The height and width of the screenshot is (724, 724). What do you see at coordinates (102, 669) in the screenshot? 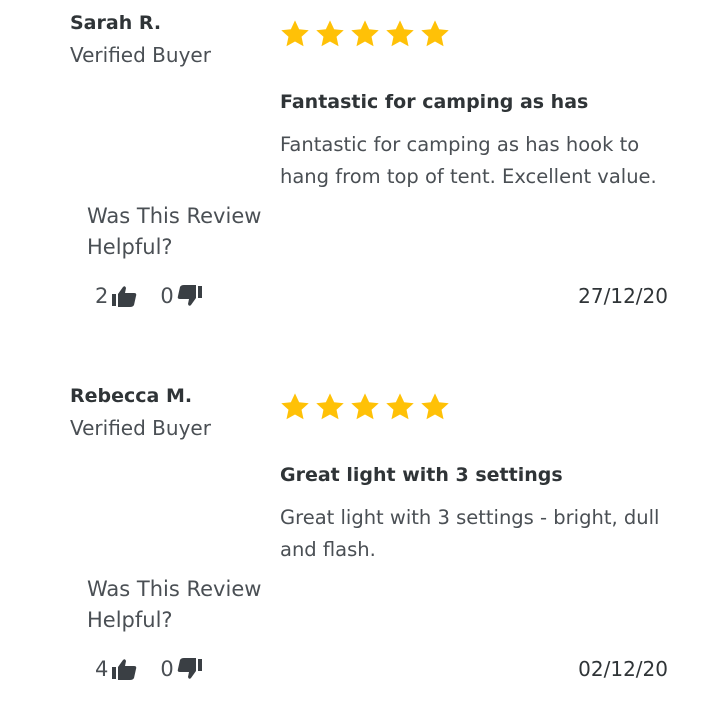
I see `thumbs-up-count: 4` at bounding box center [102, 669].